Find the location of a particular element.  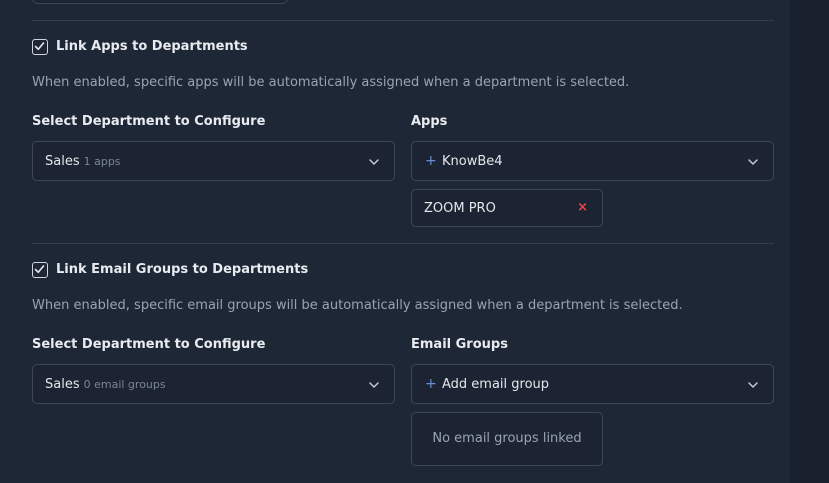

apps-department-label: Select Department to Configure is located at coordinates (149, 121).